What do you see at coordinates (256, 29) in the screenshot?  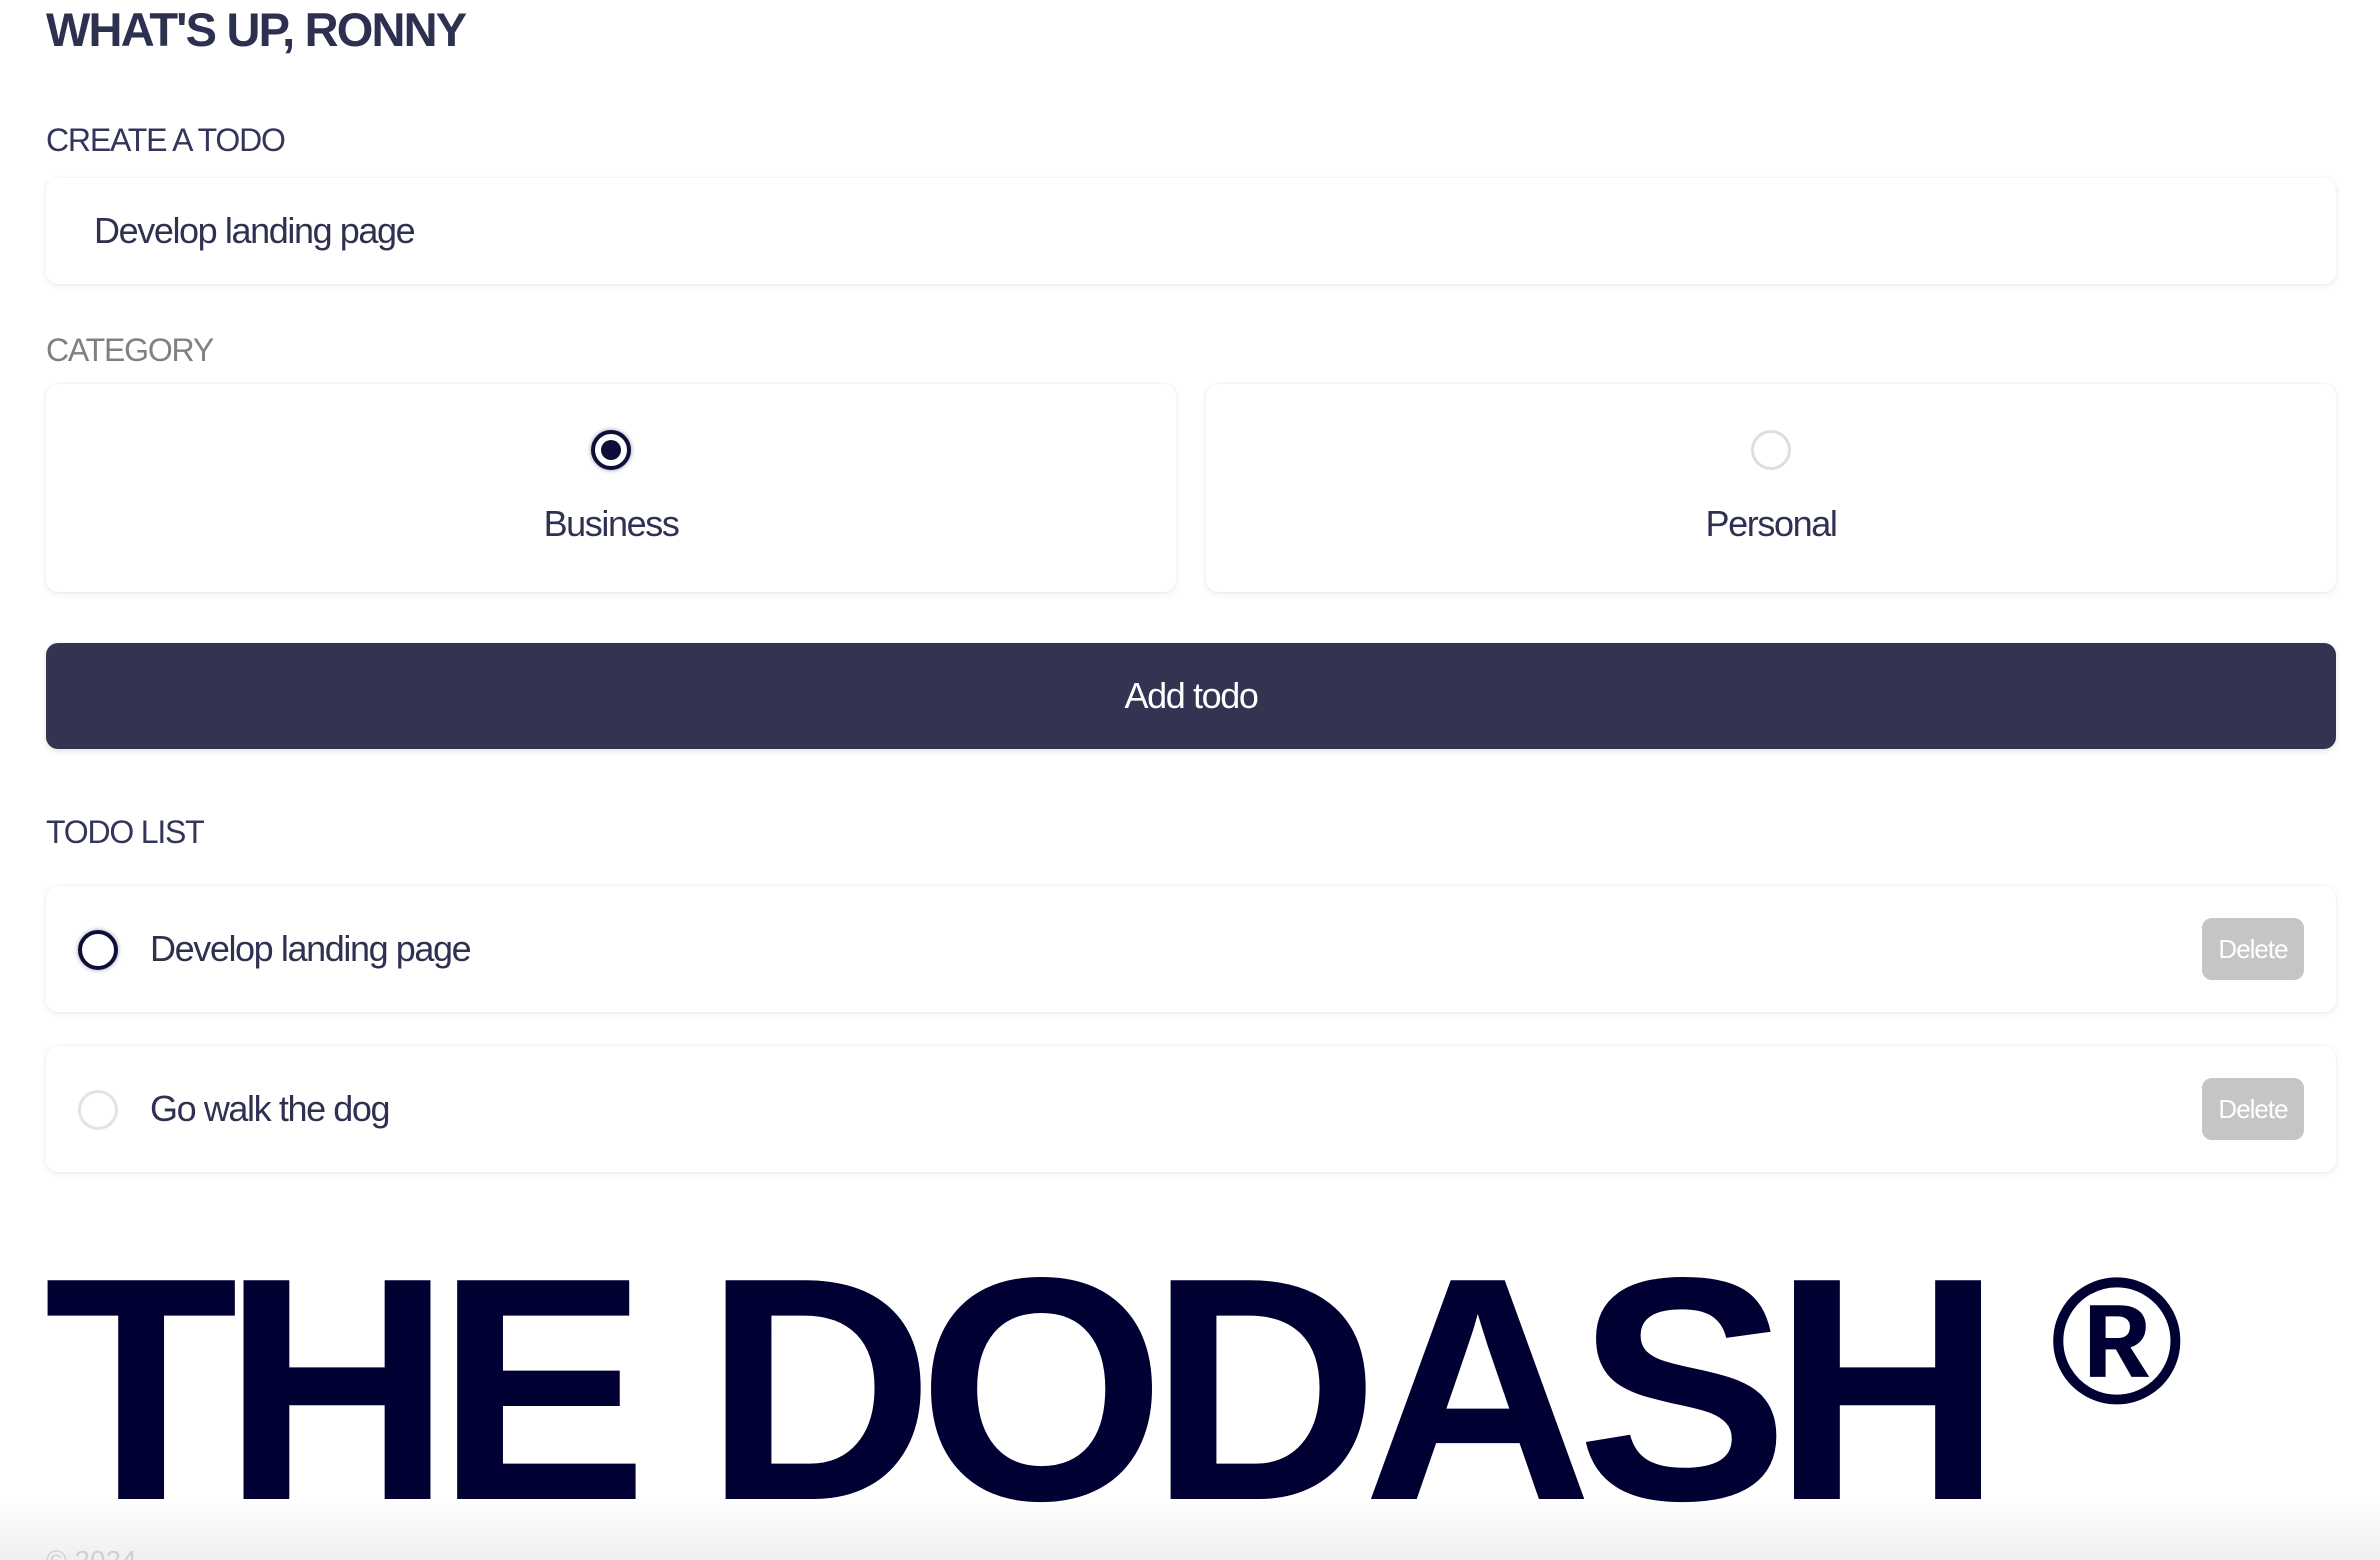 I see `greeting-heading: WHAT'S UP, RONNY` at bounding box center [256, 29].